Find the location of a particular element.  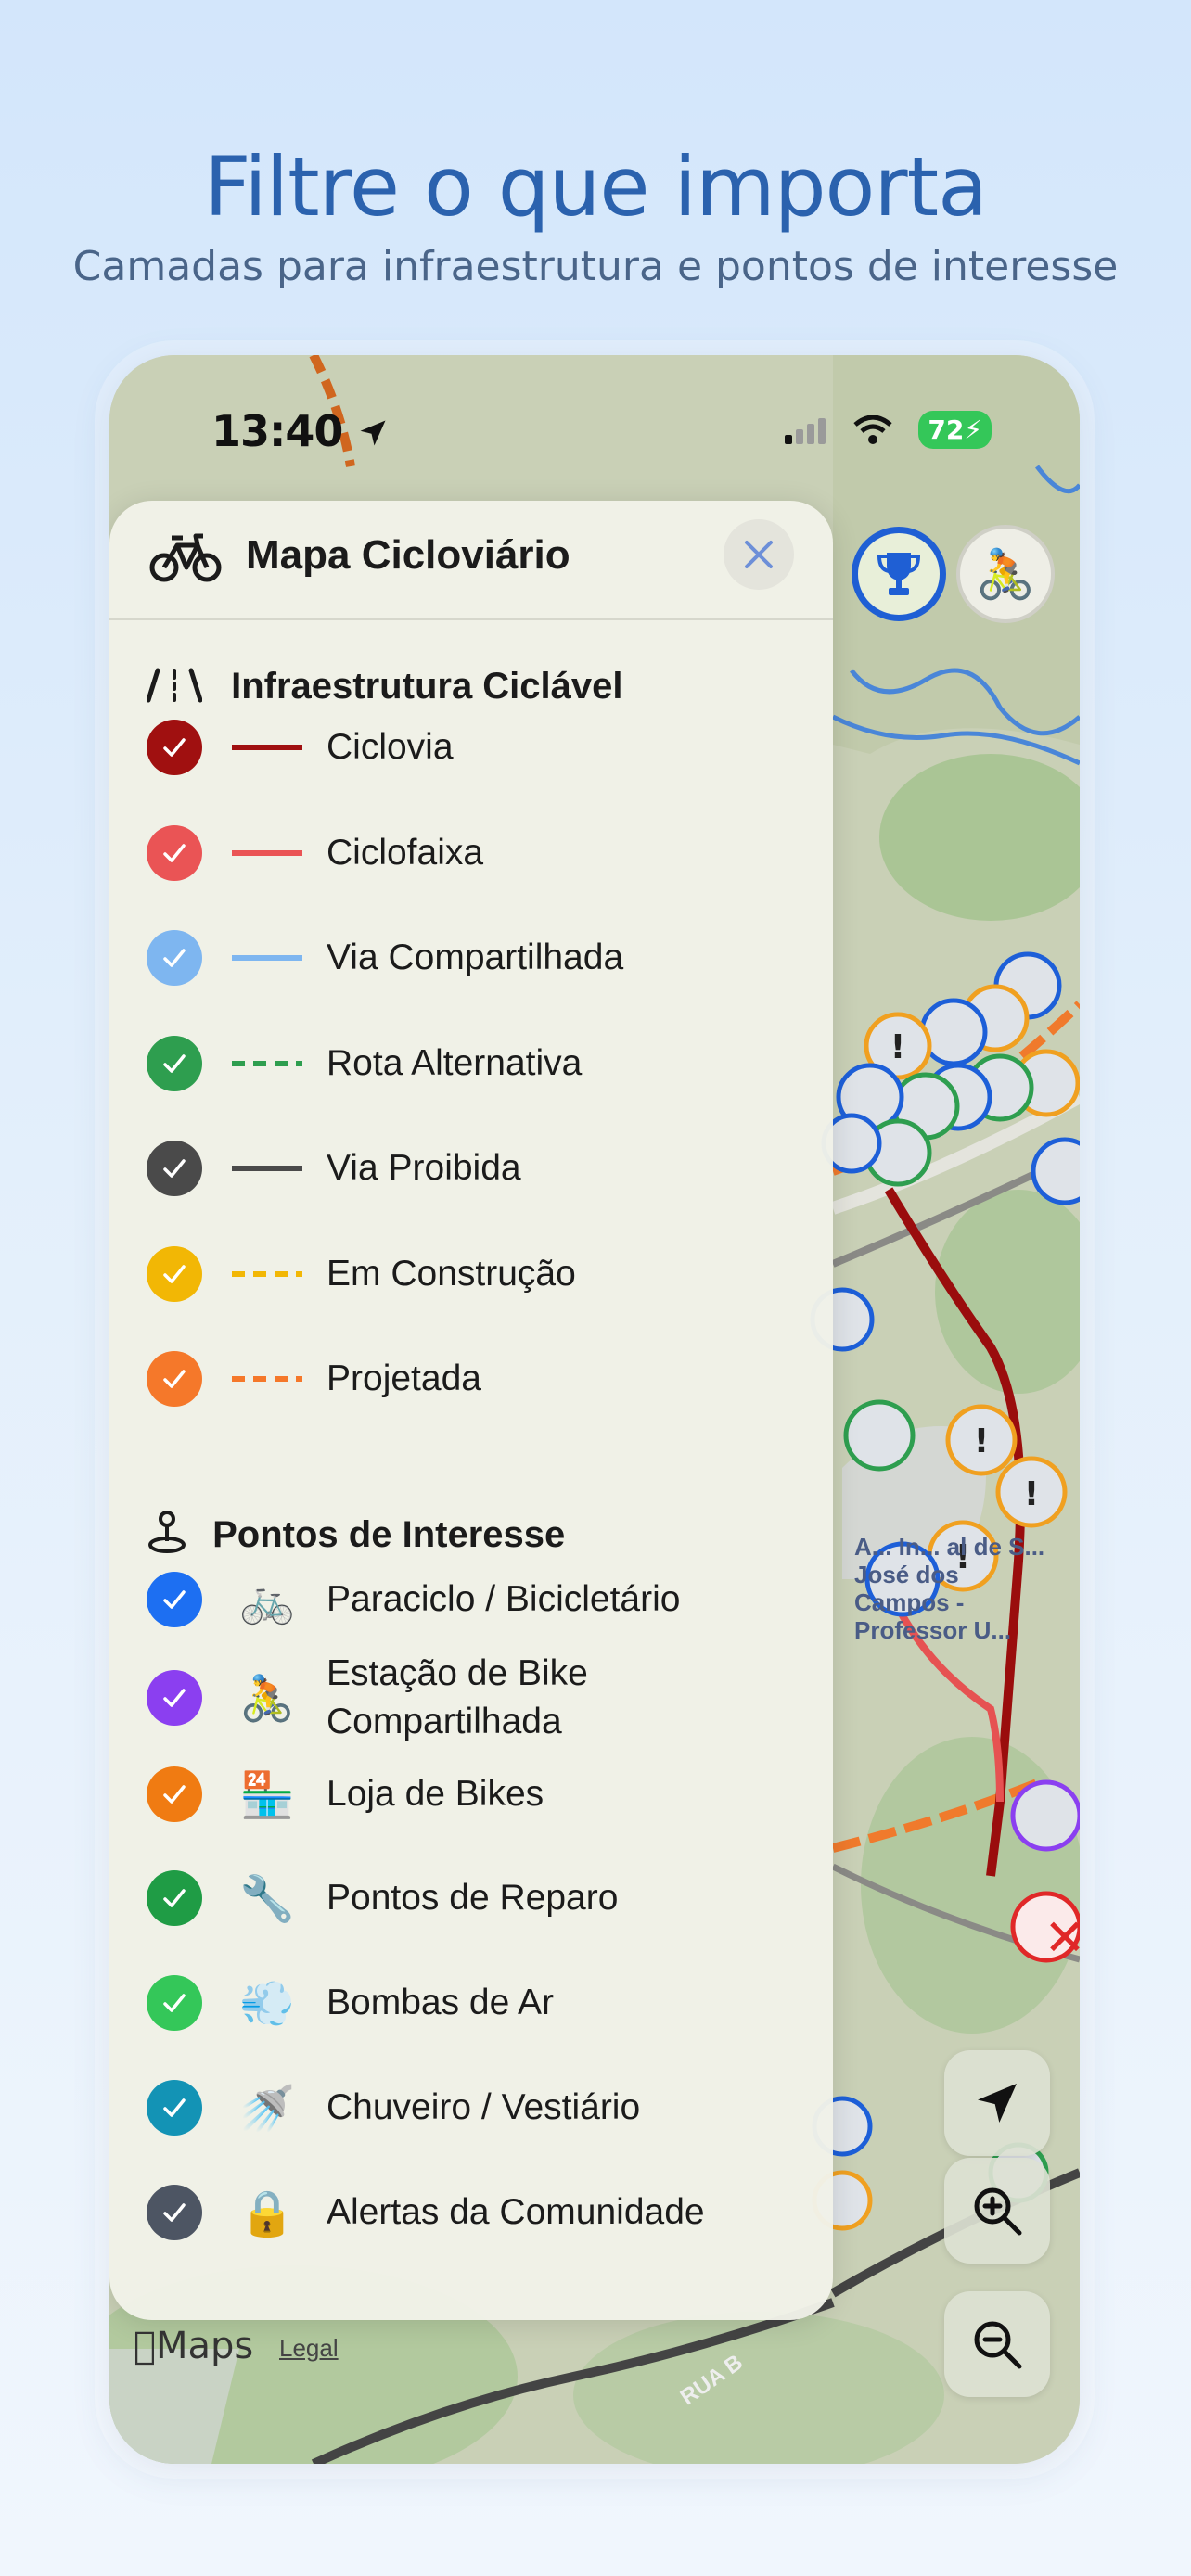

poi-row: 💨 Bombas de Ar is located at coordinates (471, 2003).